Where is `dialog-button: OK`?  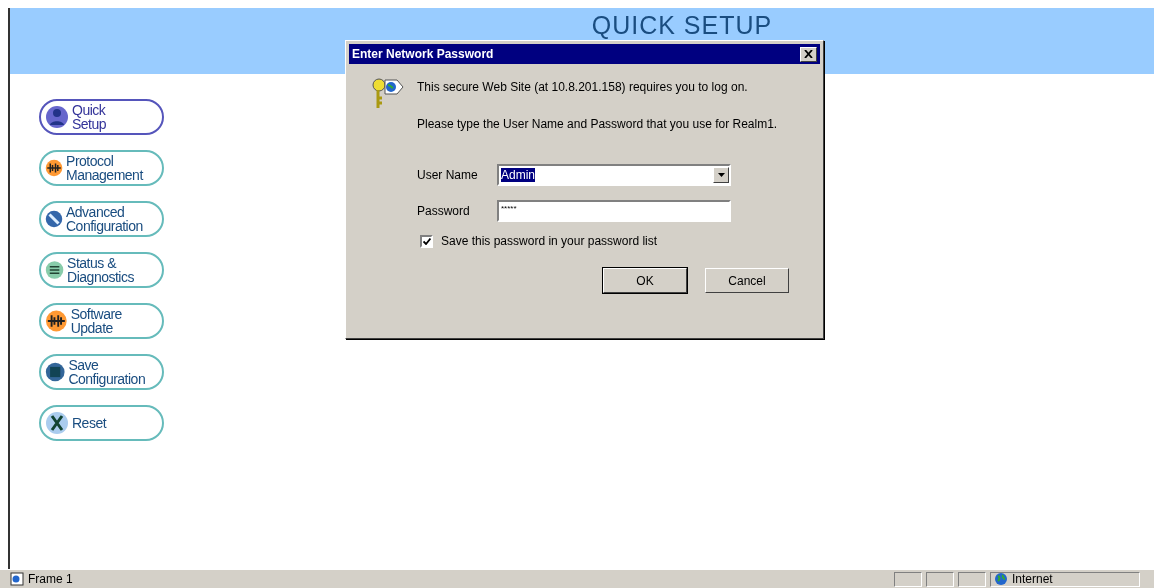 dialog-button: OK is located at coordinates (645, 280).